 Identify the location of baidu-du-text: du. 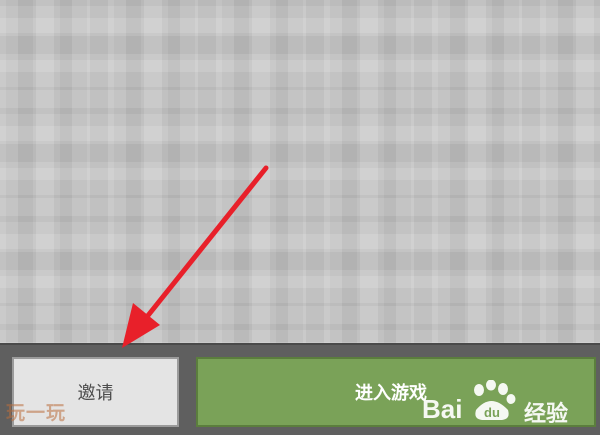
(492, 412).